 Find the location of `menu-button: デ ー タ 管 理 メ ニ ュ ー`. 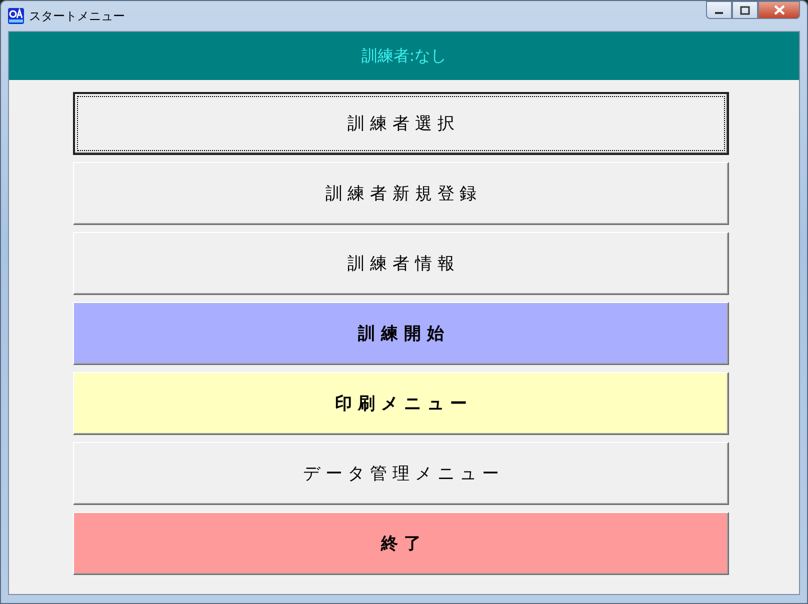

menu-button: デ ー タ 管 理 メ ニ ュ ー is located at coordinates (401, 473).